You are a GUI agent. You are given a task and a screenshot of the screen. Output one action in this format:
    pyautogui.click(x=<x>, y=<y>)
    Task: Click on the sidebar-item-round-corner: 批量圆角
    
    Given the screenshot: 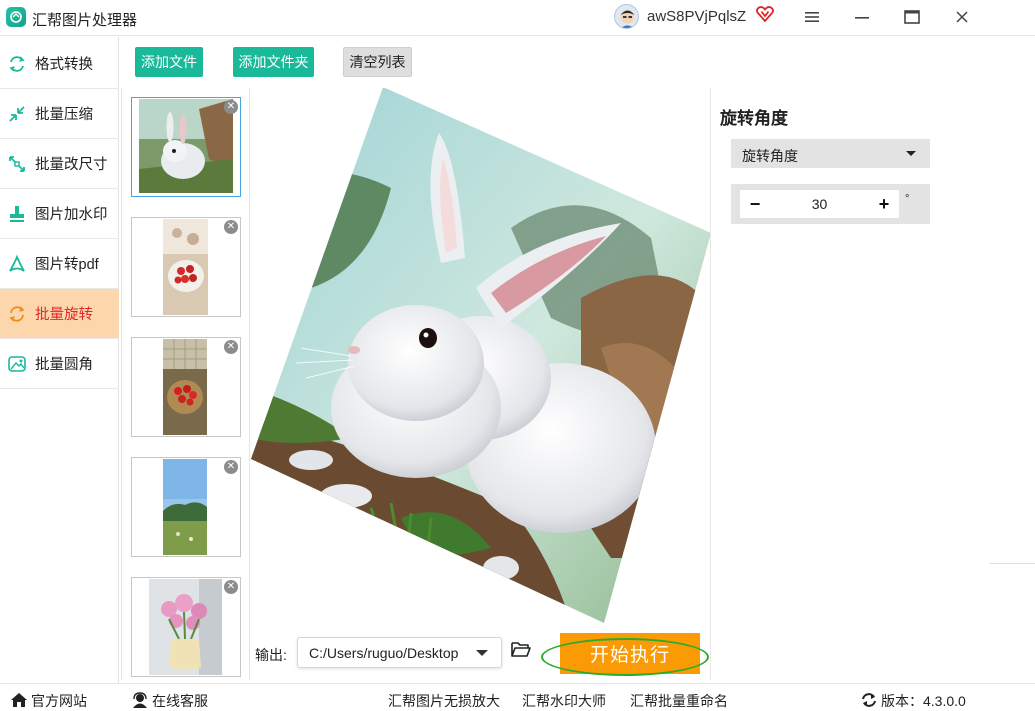 What is the action you would take?
    pyautogui.click(x=59, y=364)
    